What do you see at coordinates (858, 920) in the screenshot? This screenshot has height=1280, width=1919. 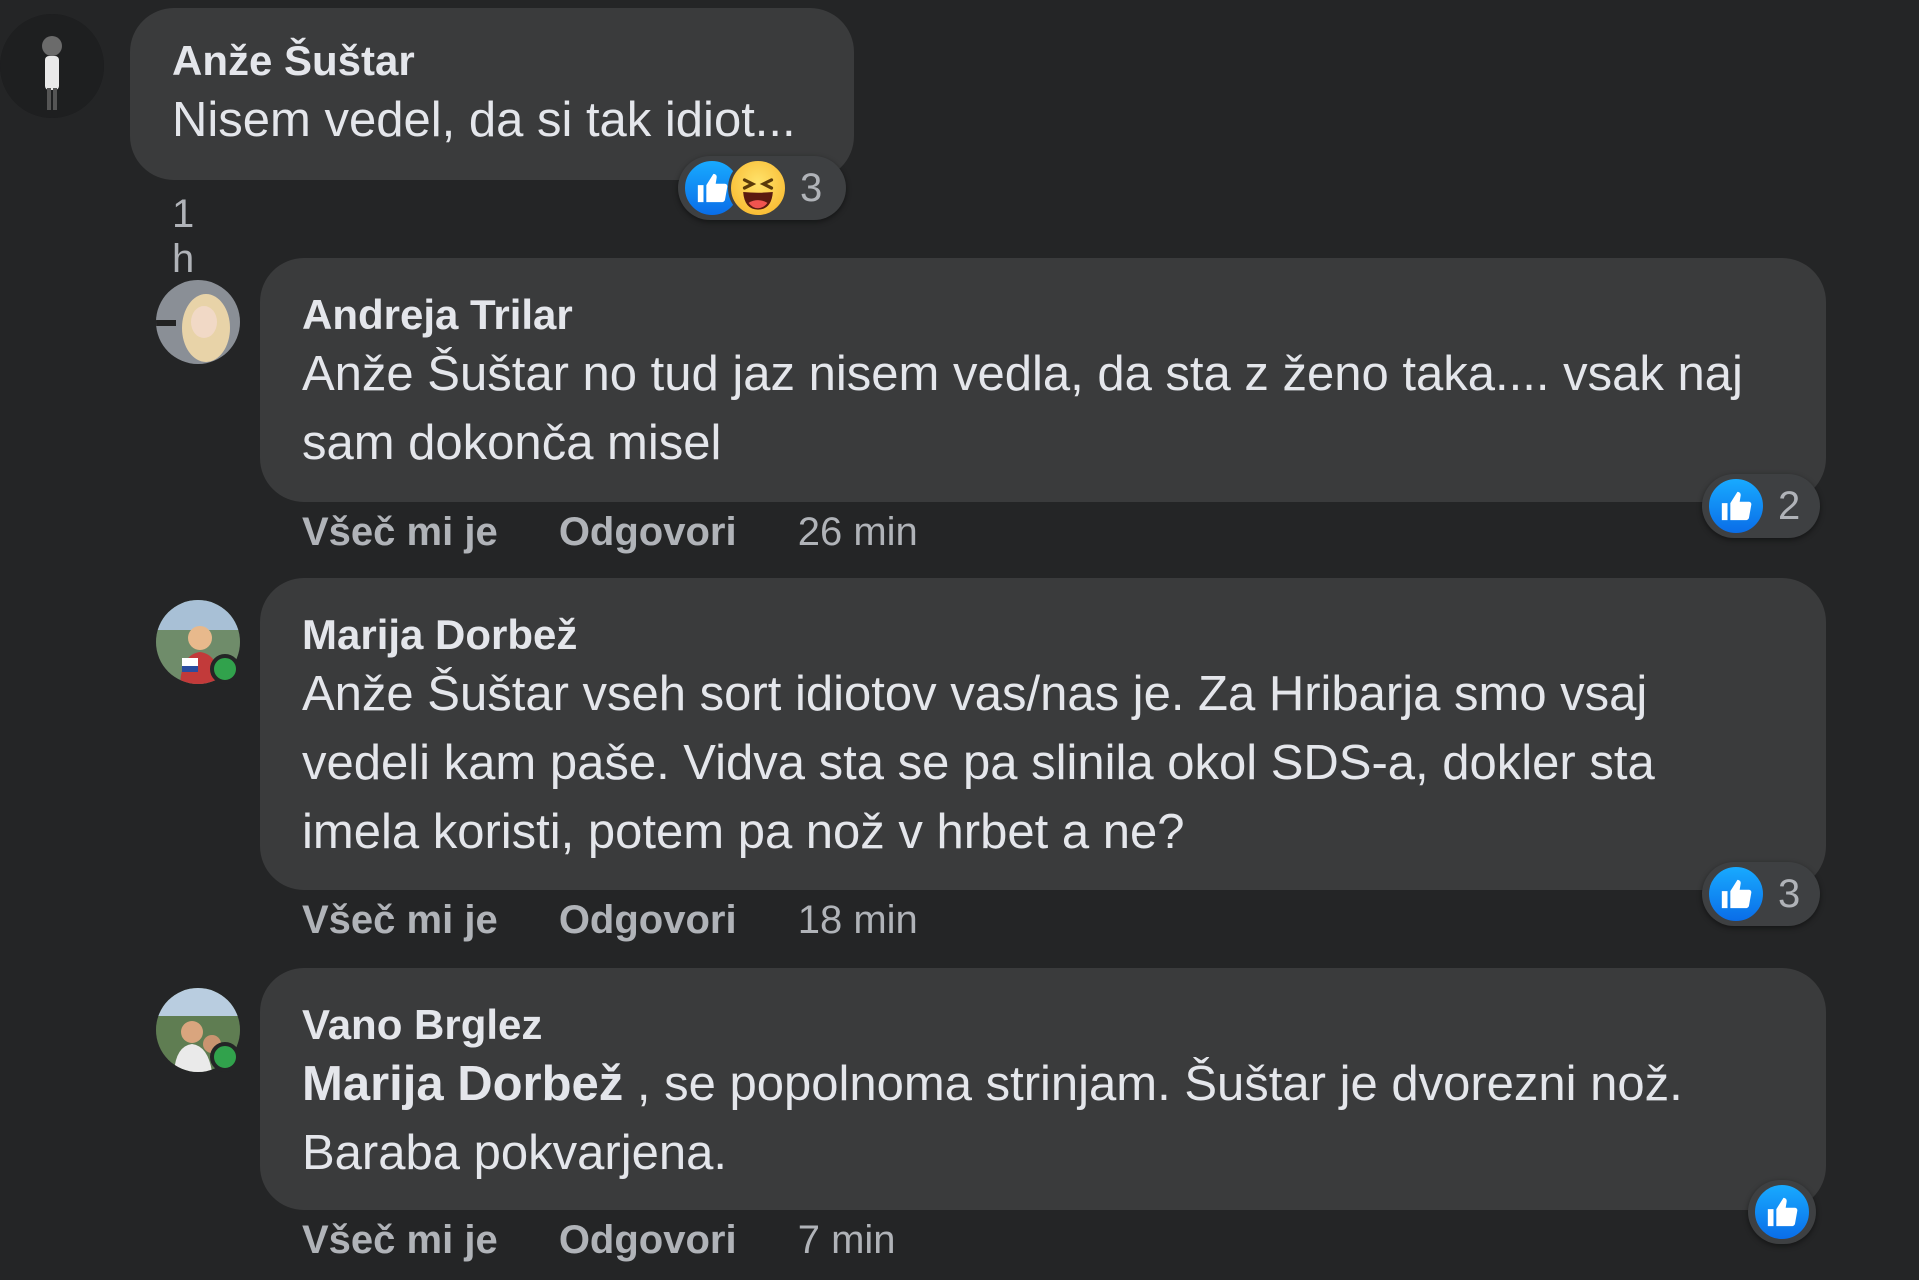 I see `comment-timestamp: 18 min` at bounding box center [858, 920].